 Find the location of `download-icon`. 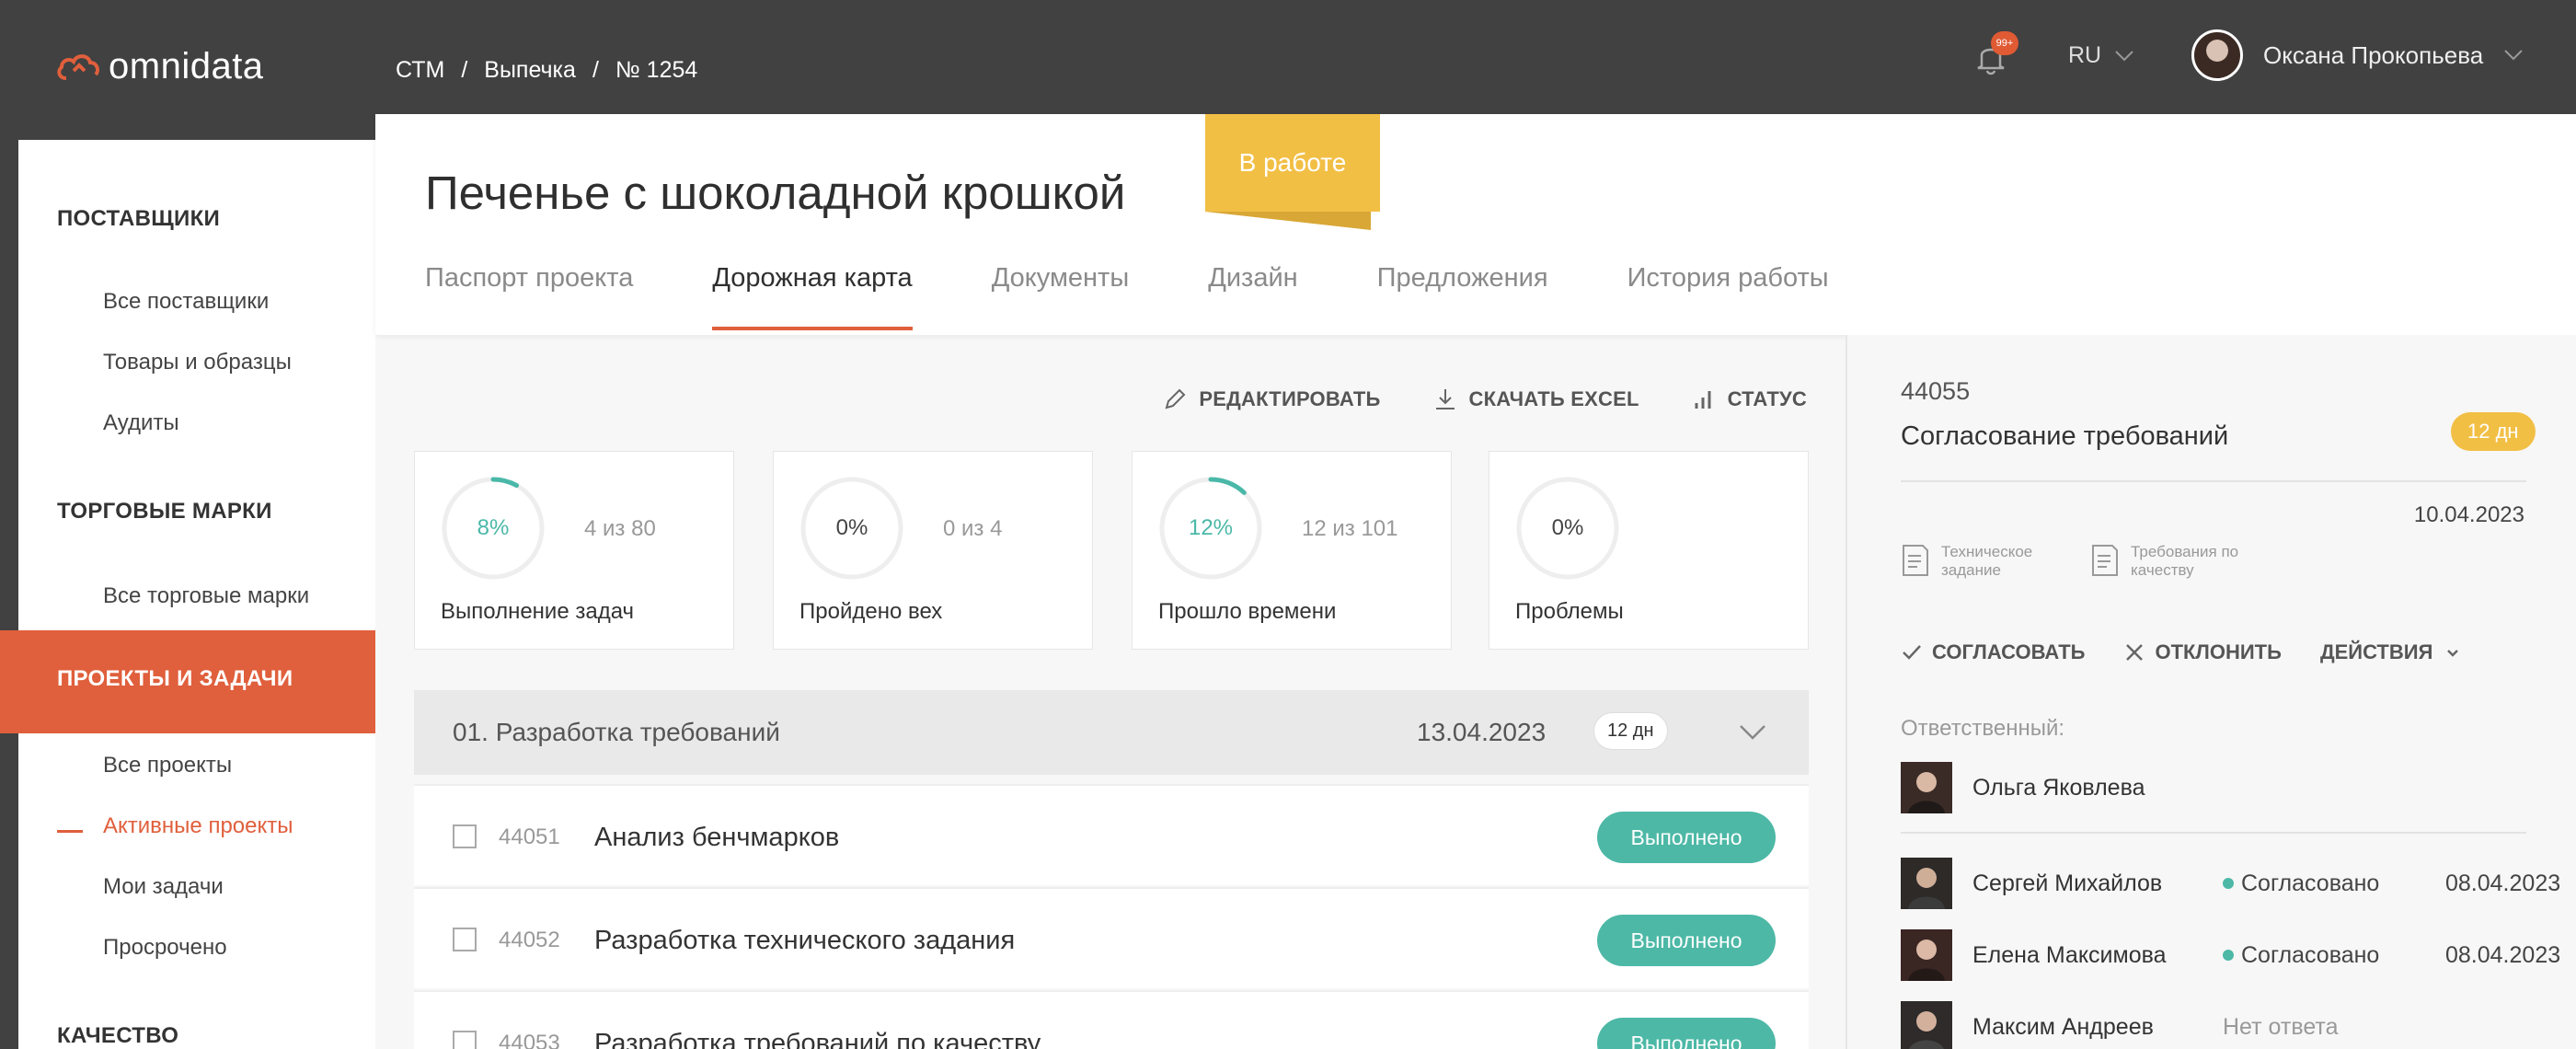

download-icon is located at coordinates (1445, 399).